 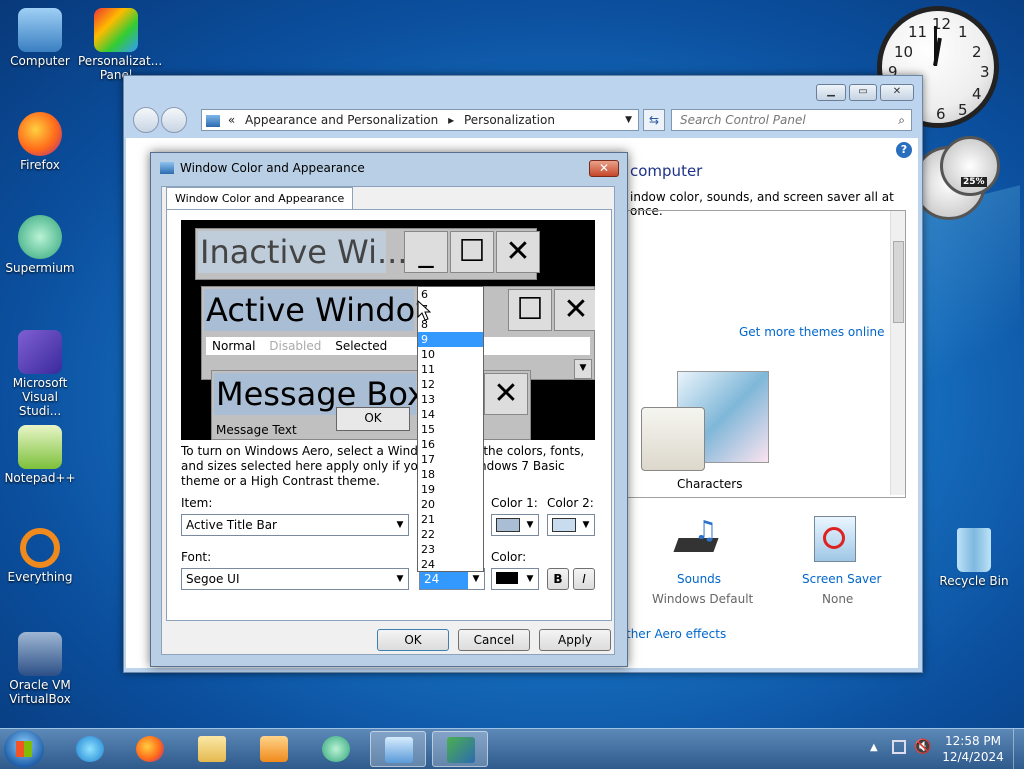 What do you see at coordinates (812, 332) in the screenshot?
I see `get-more-themes-link: Get more themes online` at bounding box center [812, 332].